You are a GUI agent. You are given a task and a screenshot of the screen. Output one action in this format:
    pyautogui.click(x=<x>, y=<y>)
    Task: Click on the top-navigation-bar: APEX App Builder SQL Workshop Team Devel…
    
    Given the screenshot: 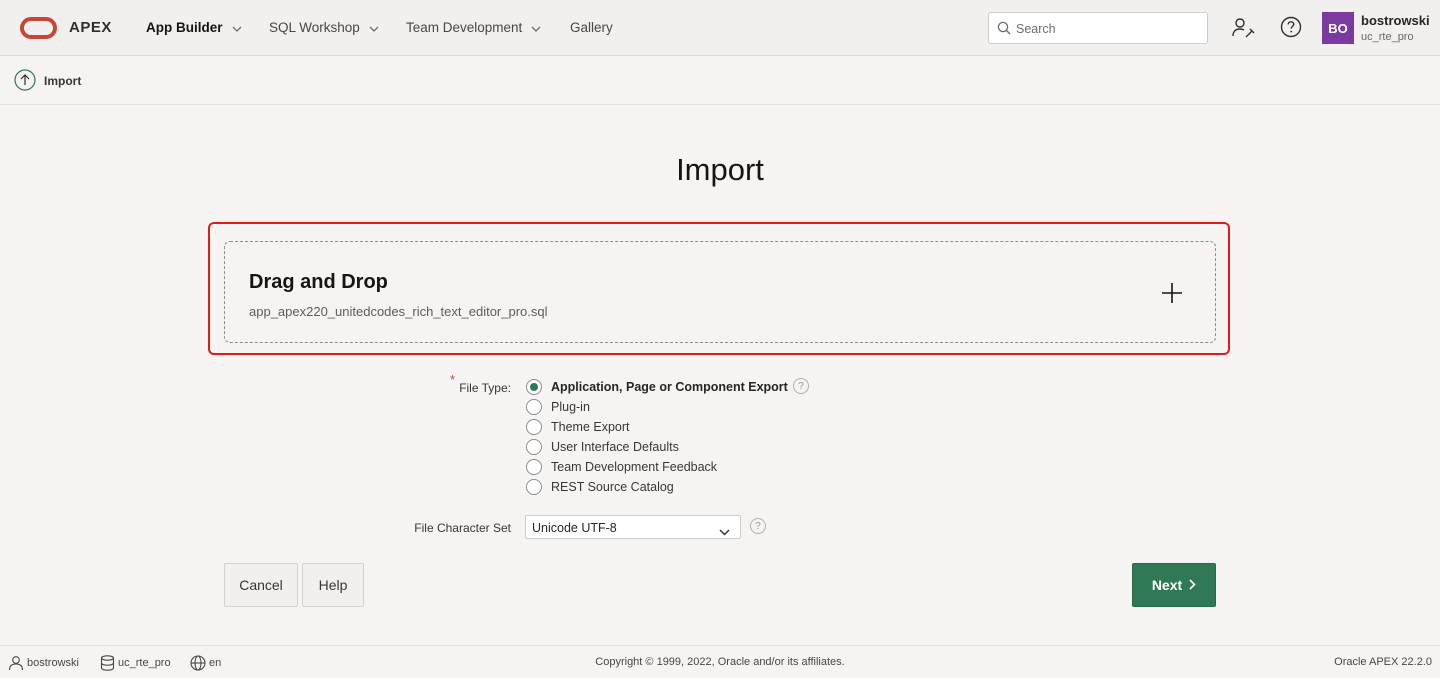 What is the action you would take?
    pyautogui.click(x=720, y=28)
    